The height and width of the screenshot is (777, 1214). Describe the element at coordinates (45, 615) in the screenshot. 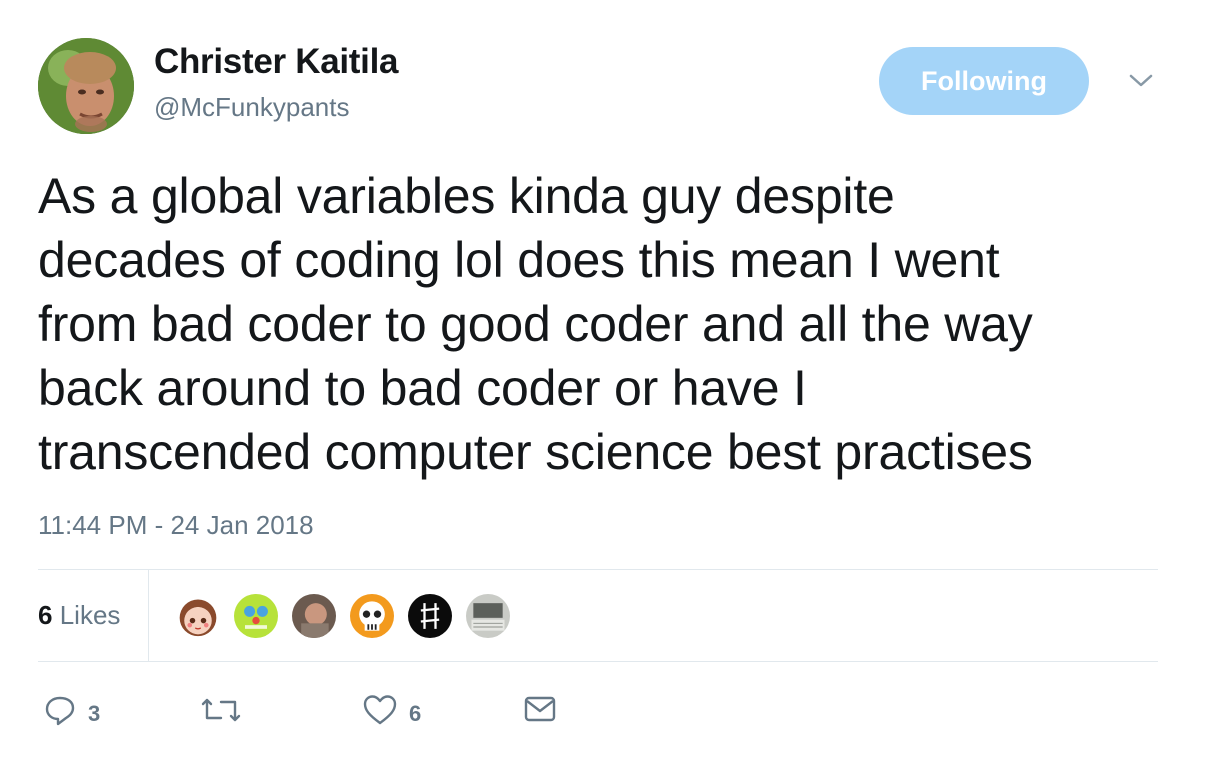

I see `likes-count: 6` at that location.